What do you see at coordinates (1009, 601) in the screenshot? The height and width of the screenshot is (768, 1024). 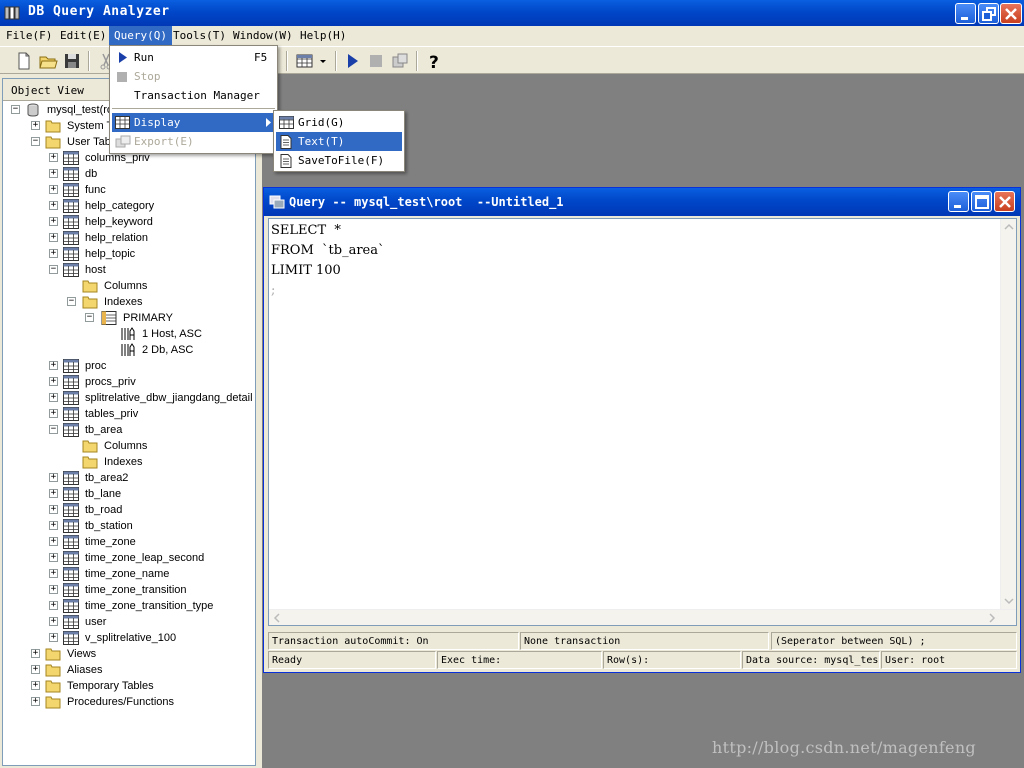 I see `scroll-down-icon` at bounding box center [1009, 601].